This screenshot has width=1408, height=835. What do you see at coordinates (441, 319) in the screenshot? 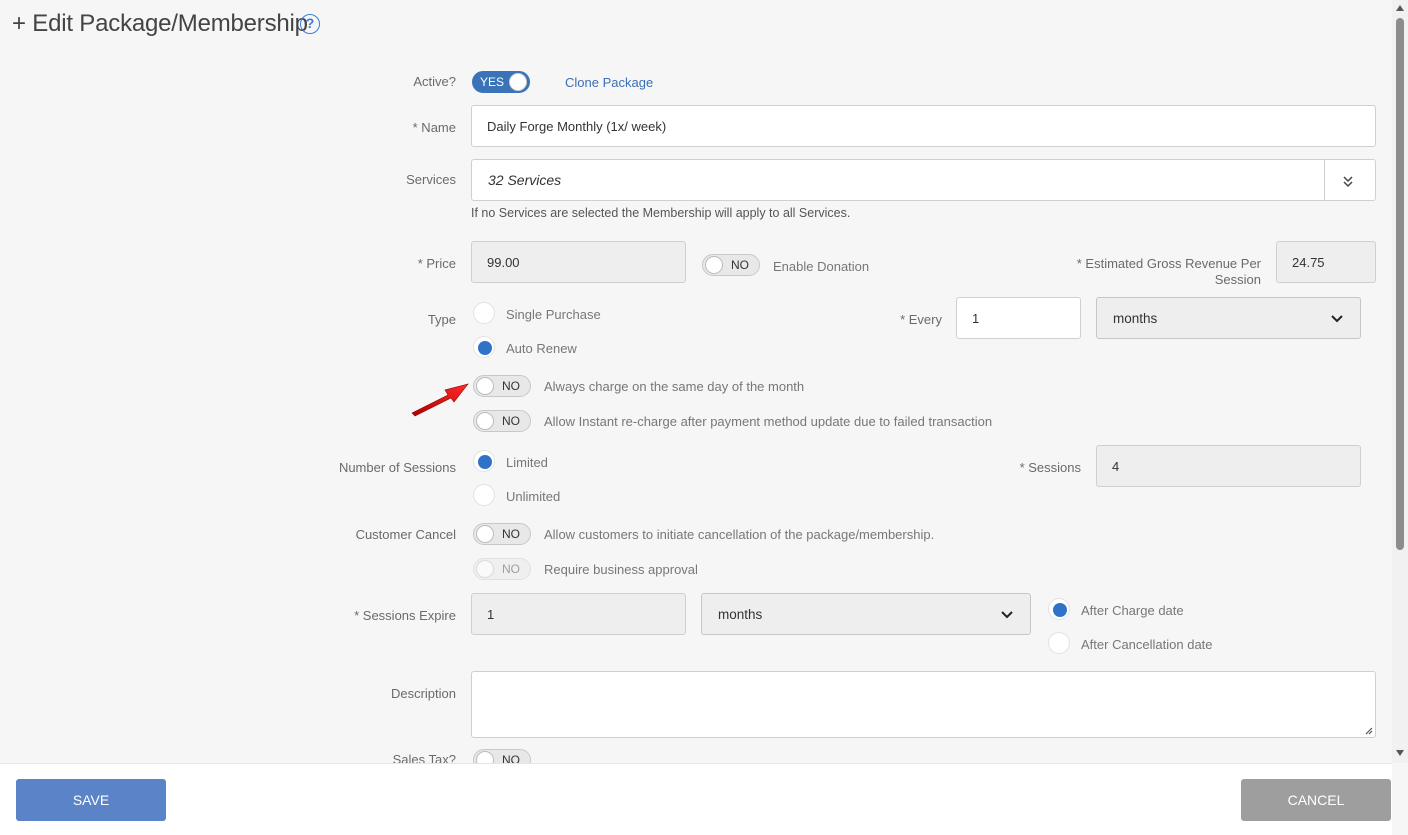
I see `type-label: Type` at bounding box center [441, 319].